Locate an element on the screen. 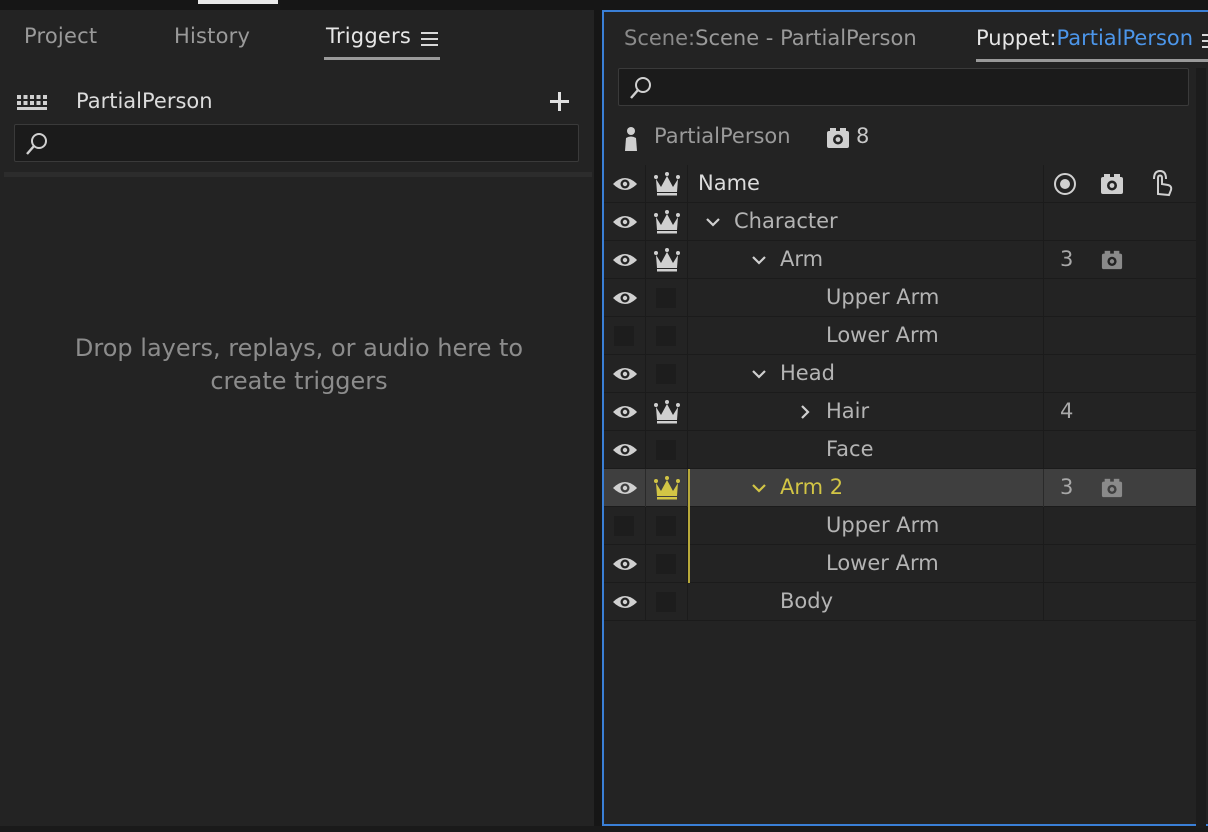 This screenshot has width=1208, height=832. visibility-off-box is located at coordinates (624, 336).